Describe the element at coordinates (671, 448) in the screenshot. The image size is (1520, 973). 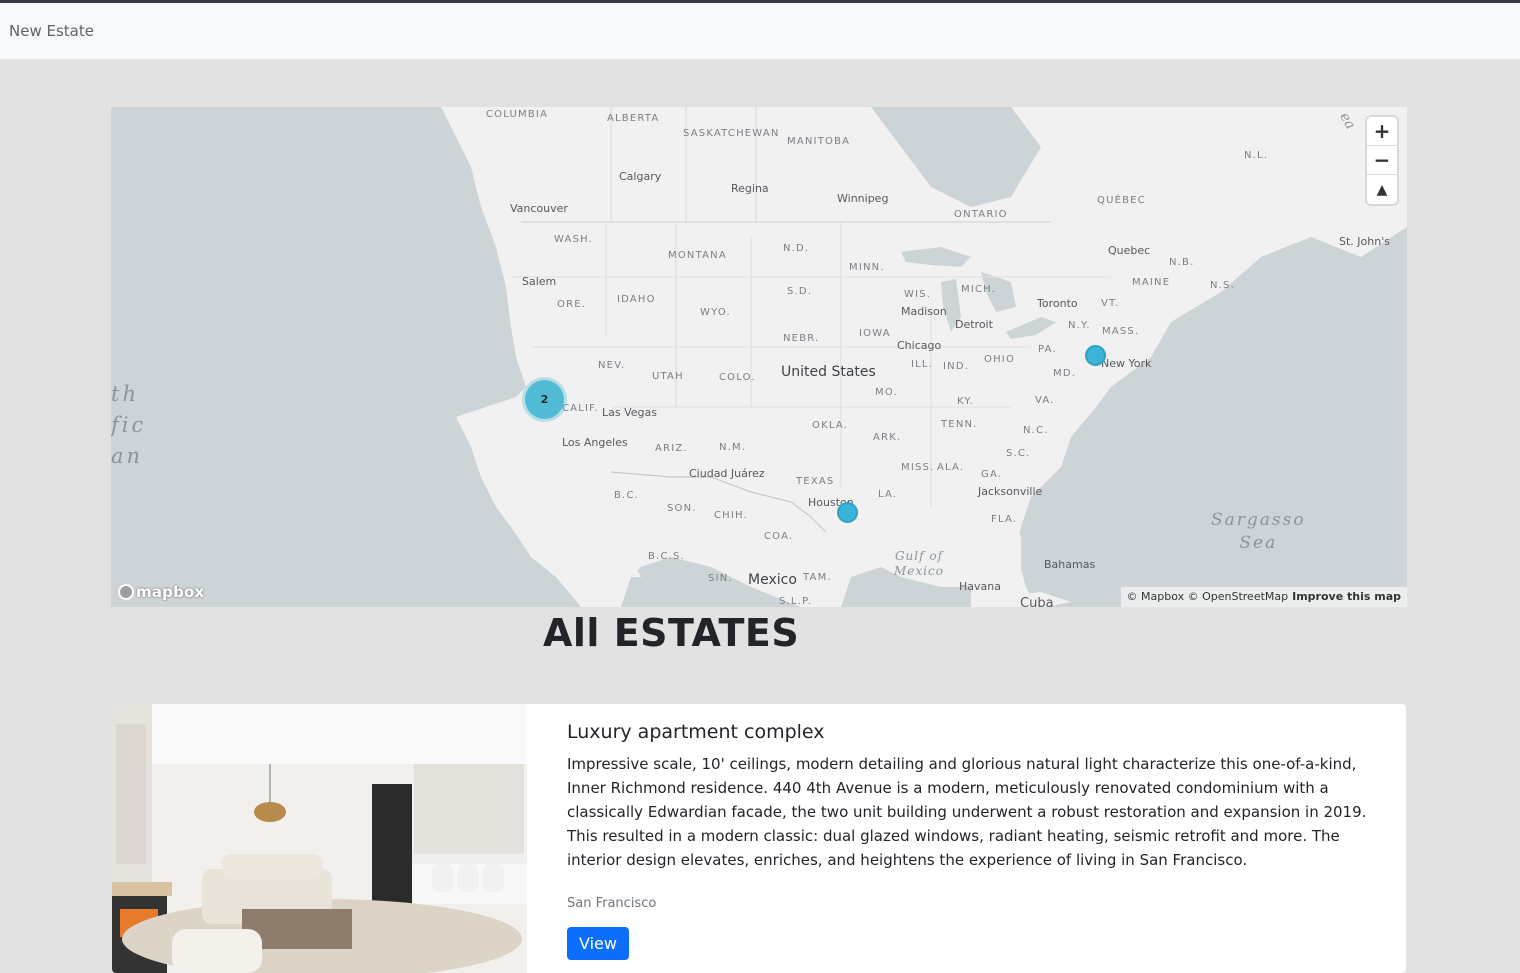
I see `map-label: ARIZ.` at that location.